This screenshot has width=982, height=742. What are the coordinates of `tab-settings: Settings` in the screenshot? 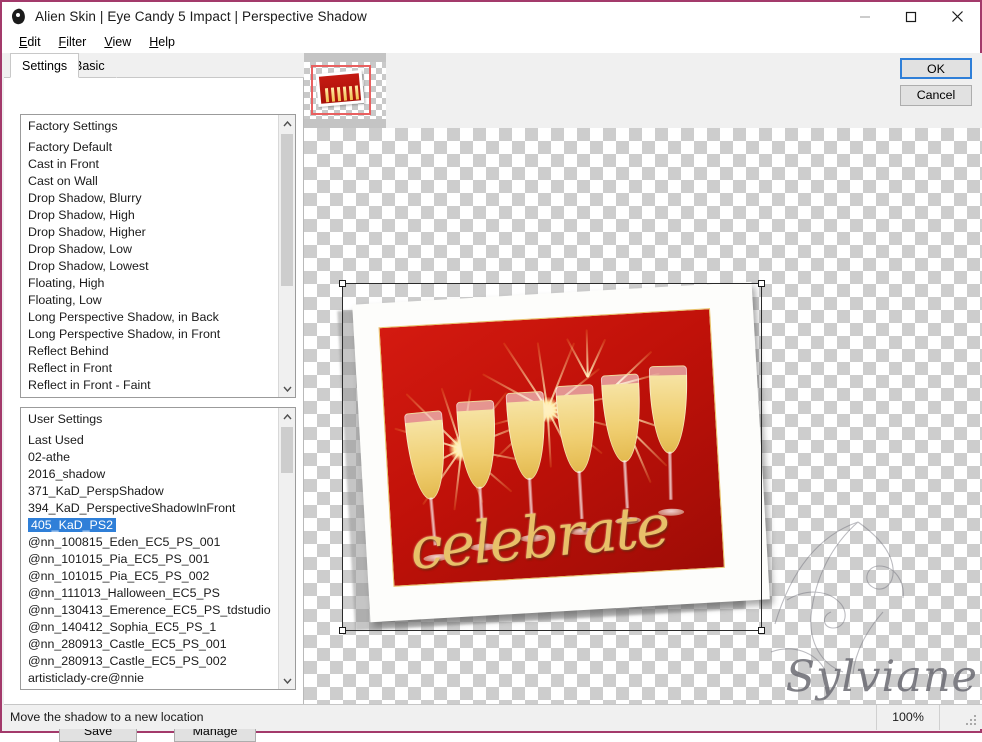 It's located at (45, 65).